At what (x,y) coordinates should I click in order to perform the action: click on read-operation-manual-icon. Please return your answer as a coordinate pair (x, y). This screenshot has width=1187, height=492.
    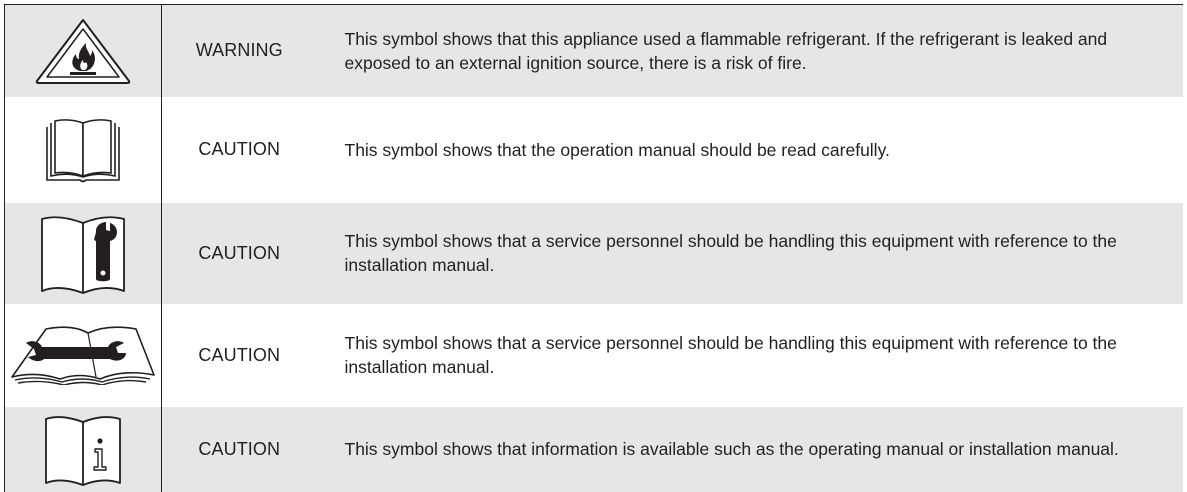
    Looking at the image, I should click on (83, 150).